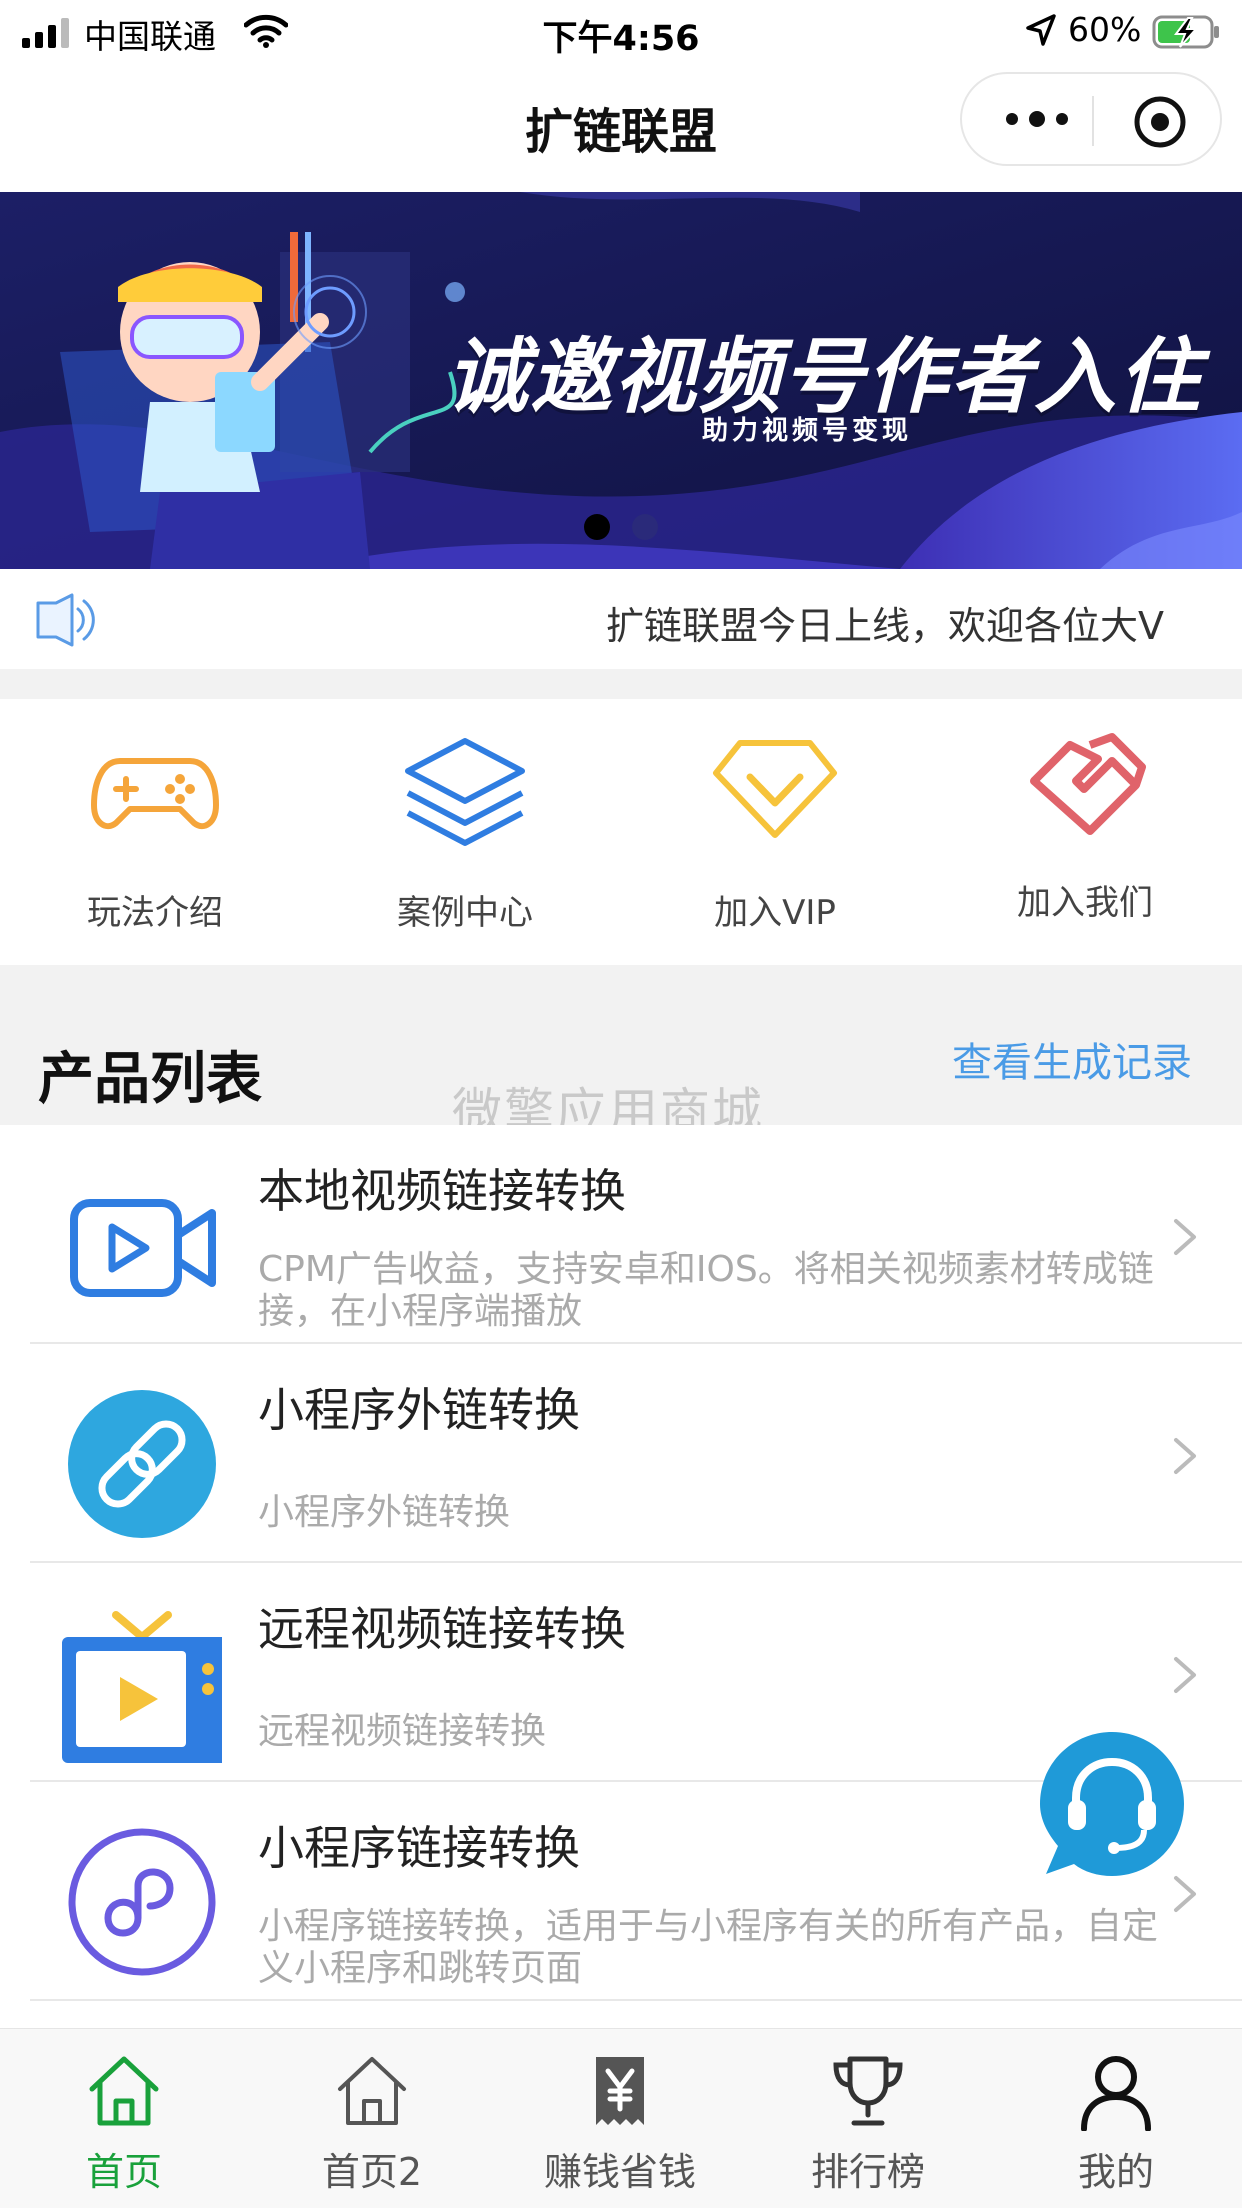 The height and width of the screenshot is (2208, 1242). What do you see at coordinates (465, 792) in the screenshot?
I see `layers-icon` at bounding box center [465, 792].